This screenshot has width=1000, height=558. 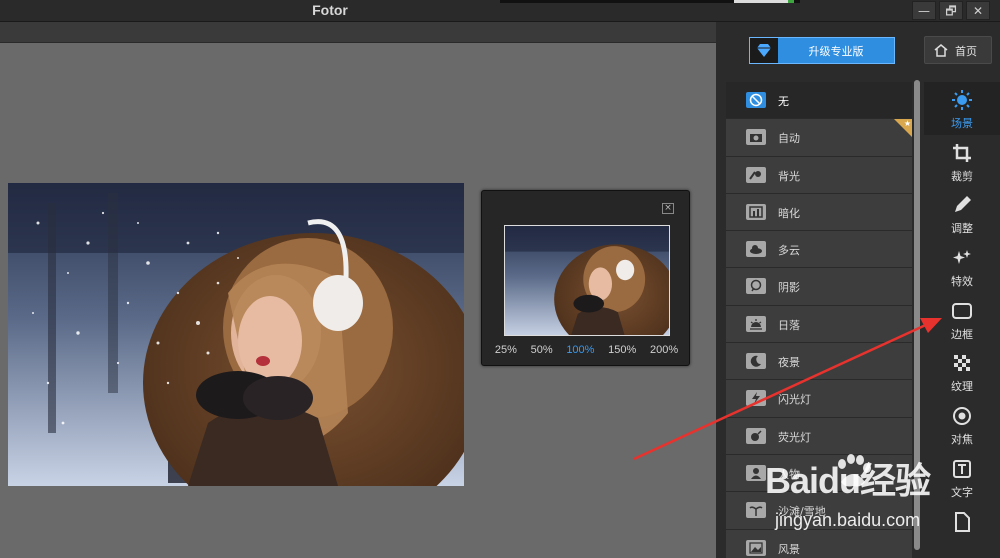 What do you see at coordinates (787, 389) in the screenshot?
I see `annotation-arrow` at bounding box center [787, 389].